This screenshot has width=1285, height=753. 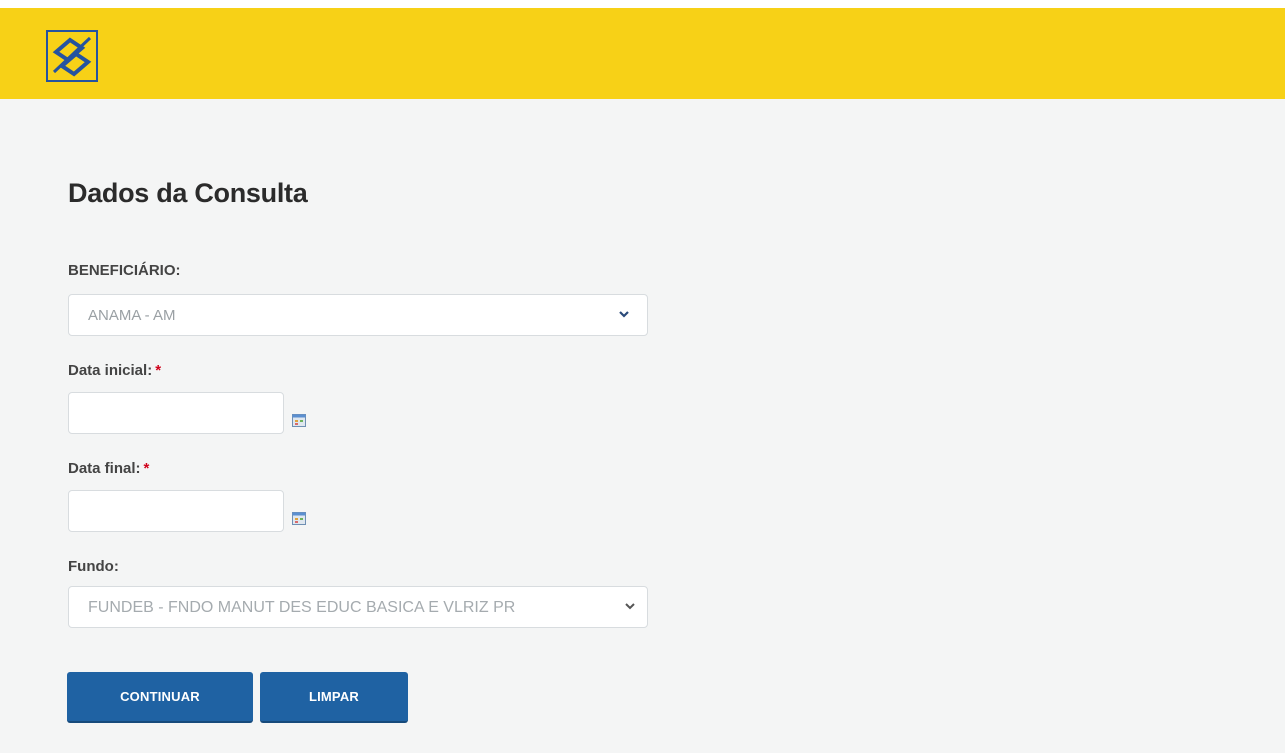 I want to click on bank-logo-icon, so click(x=72, y=56).